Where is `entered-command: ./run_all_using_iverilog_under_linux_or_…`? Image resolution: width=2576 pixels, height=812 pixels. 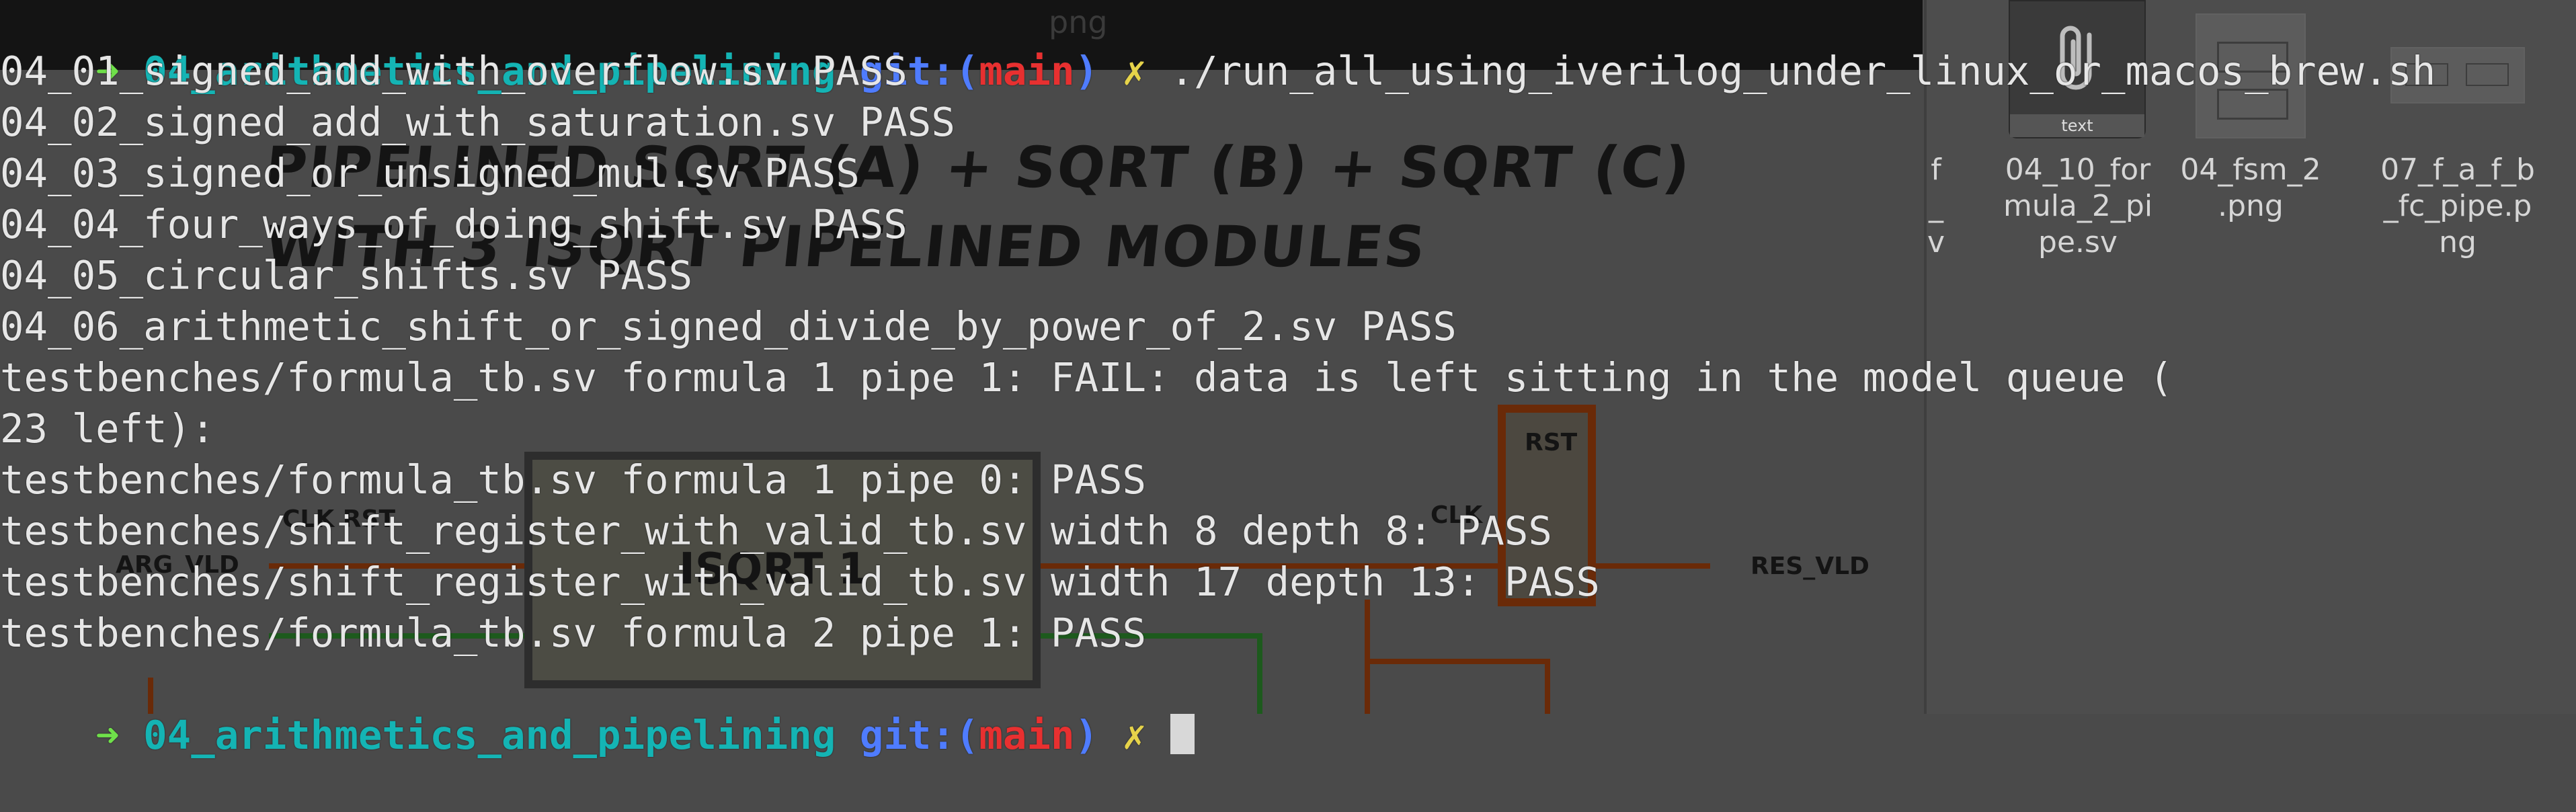
entered-command: ./run_all_using_iverilog_under_linux_or_… is located at coordinates (1803, 71).